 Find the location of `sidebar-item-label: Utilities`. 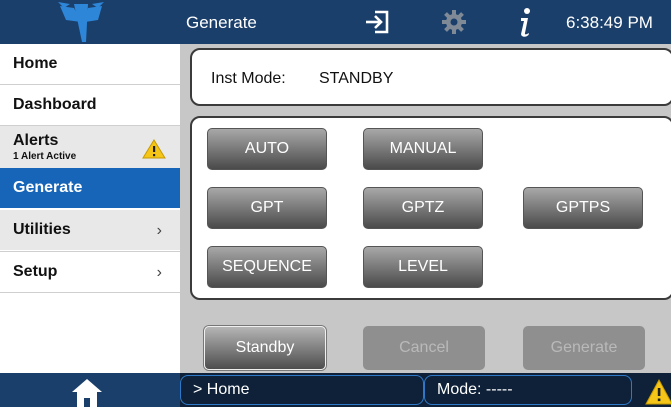

sidebar-item-label: Utilities is located at coordinates (42, 229).